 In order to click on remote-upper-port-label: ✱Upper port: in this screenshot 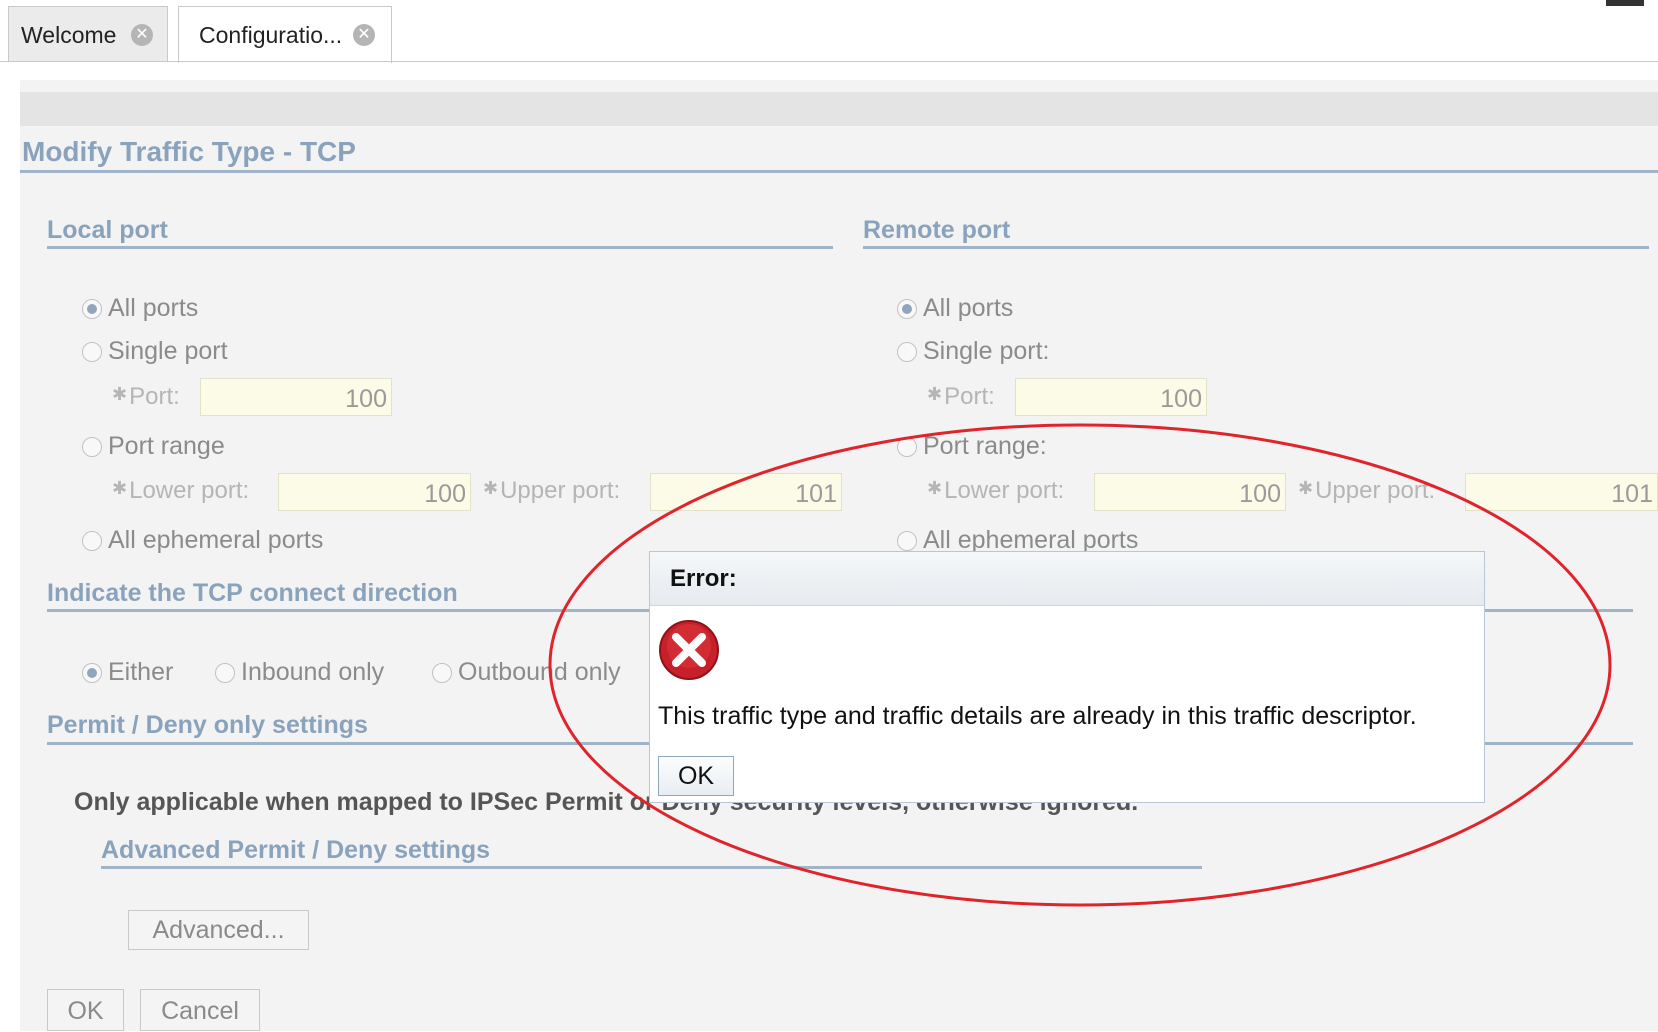, I will do `click(1367, 490)`.